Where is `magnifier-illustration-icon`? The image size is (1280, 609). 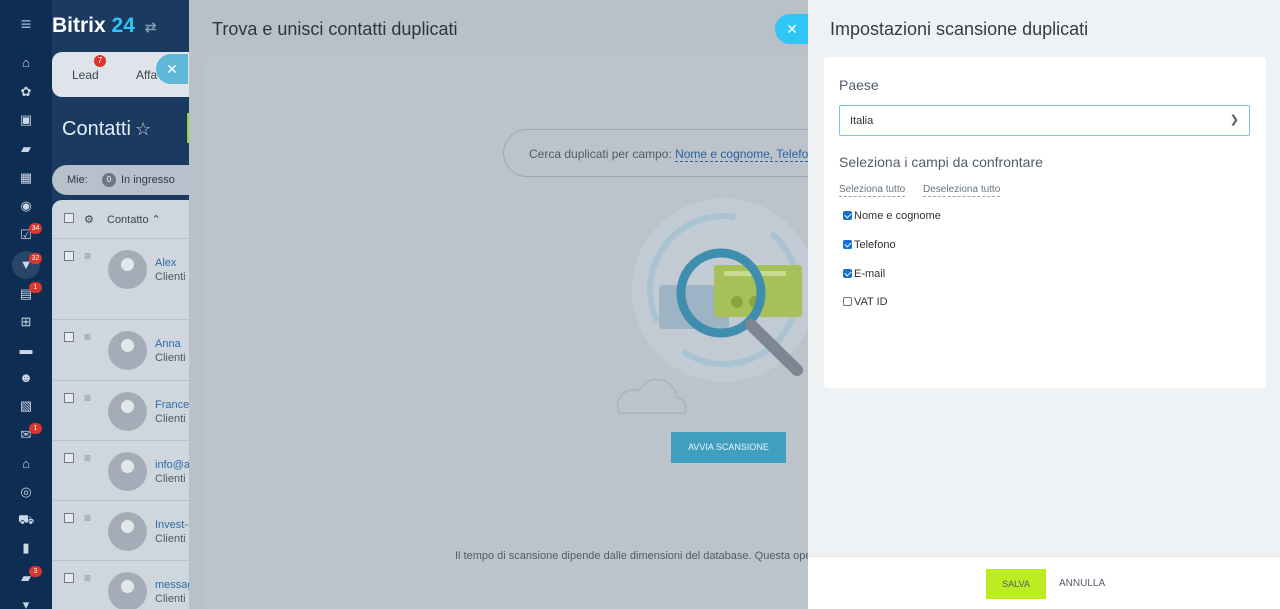
magnifier-illustration-icon is located at coordinates (712, 306).